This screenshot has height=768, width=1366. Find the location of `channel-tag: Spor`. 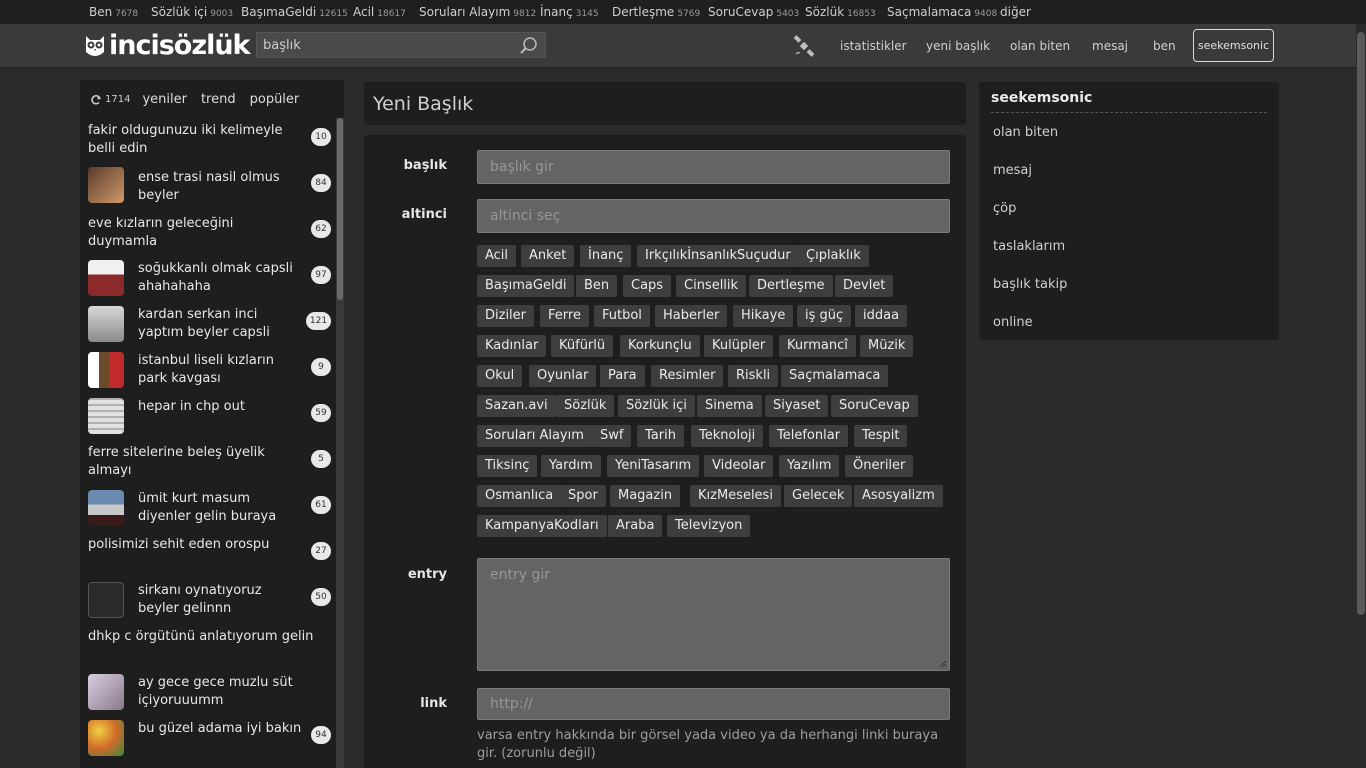

channel-tag: Spor is located at coordinates (583, 496).